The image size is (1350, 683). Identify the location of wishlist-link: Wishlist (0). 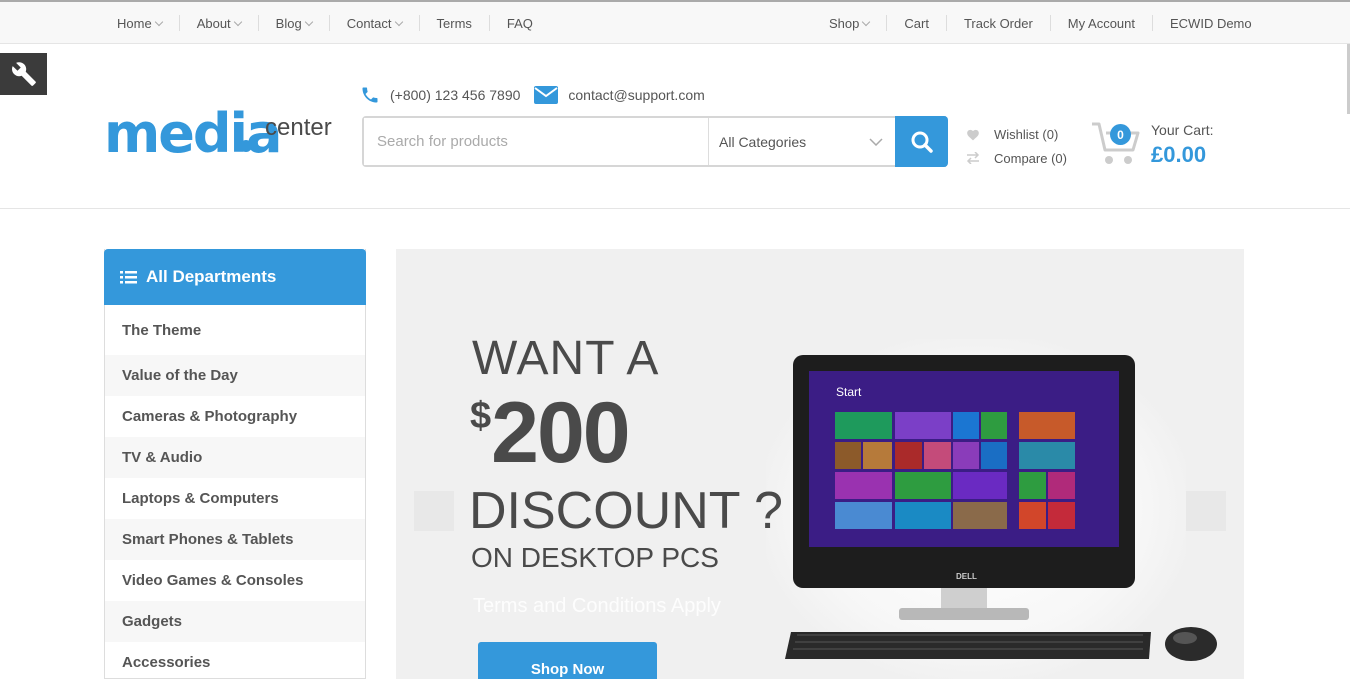
(1016, 134).